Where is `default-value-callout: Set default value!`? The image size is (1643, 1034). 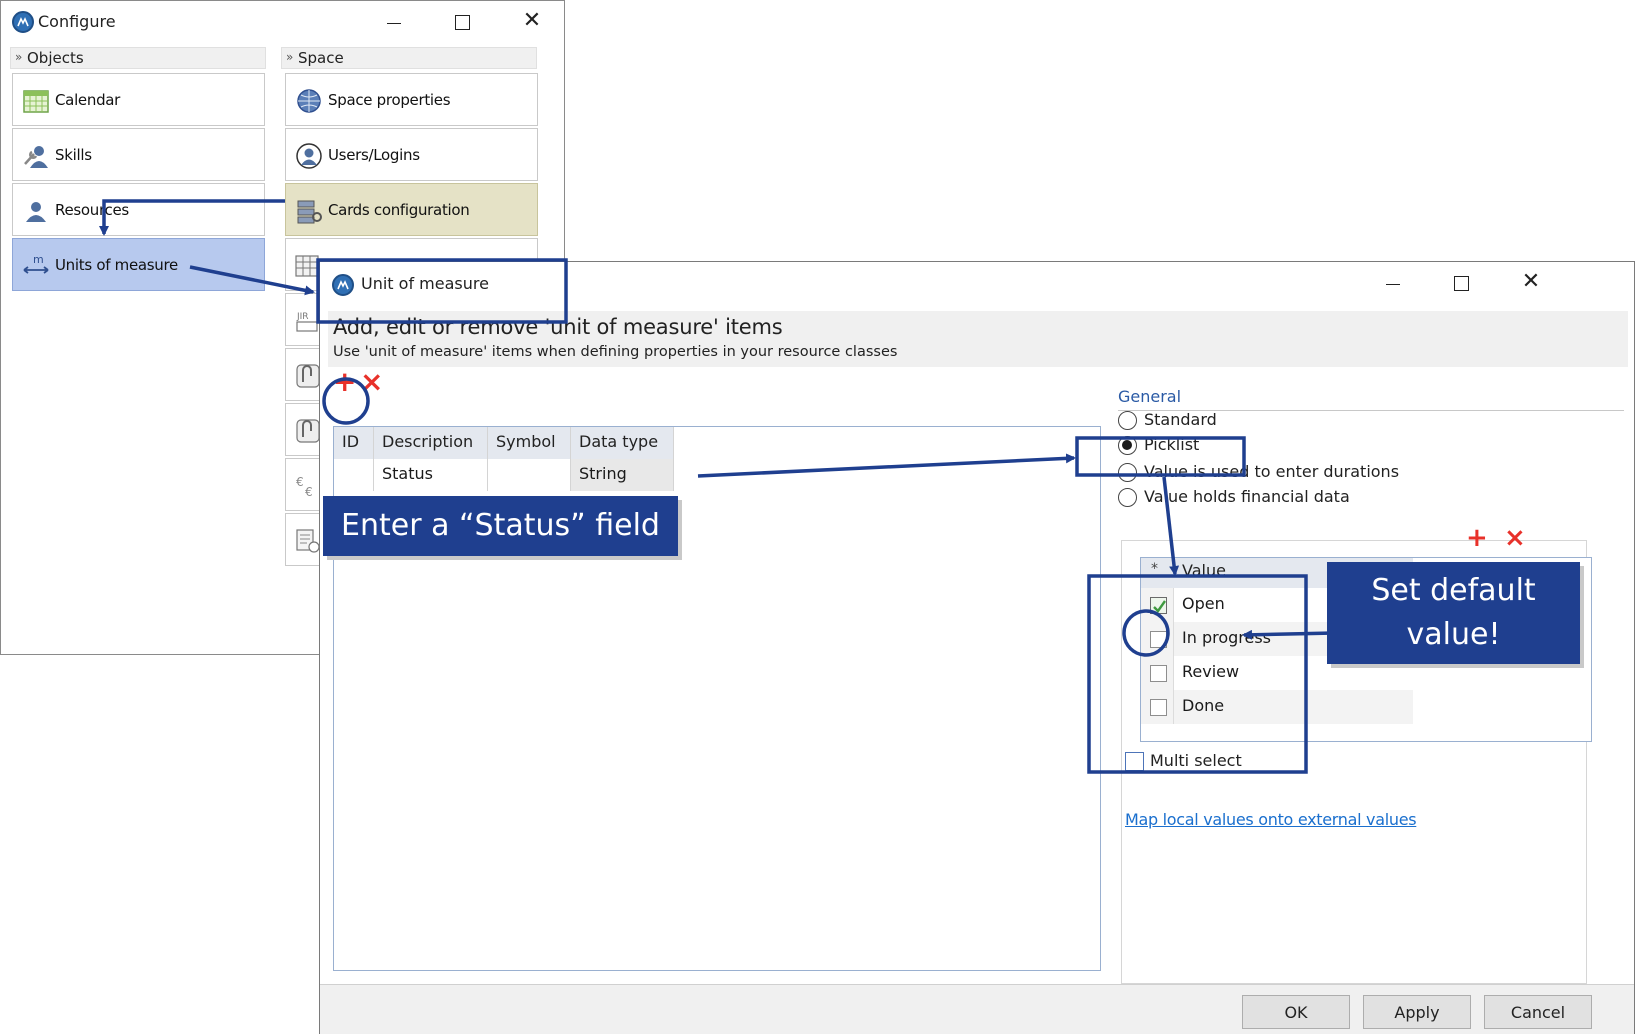
default-value-callout: Set default value! is located at coordinates (1453, 613).